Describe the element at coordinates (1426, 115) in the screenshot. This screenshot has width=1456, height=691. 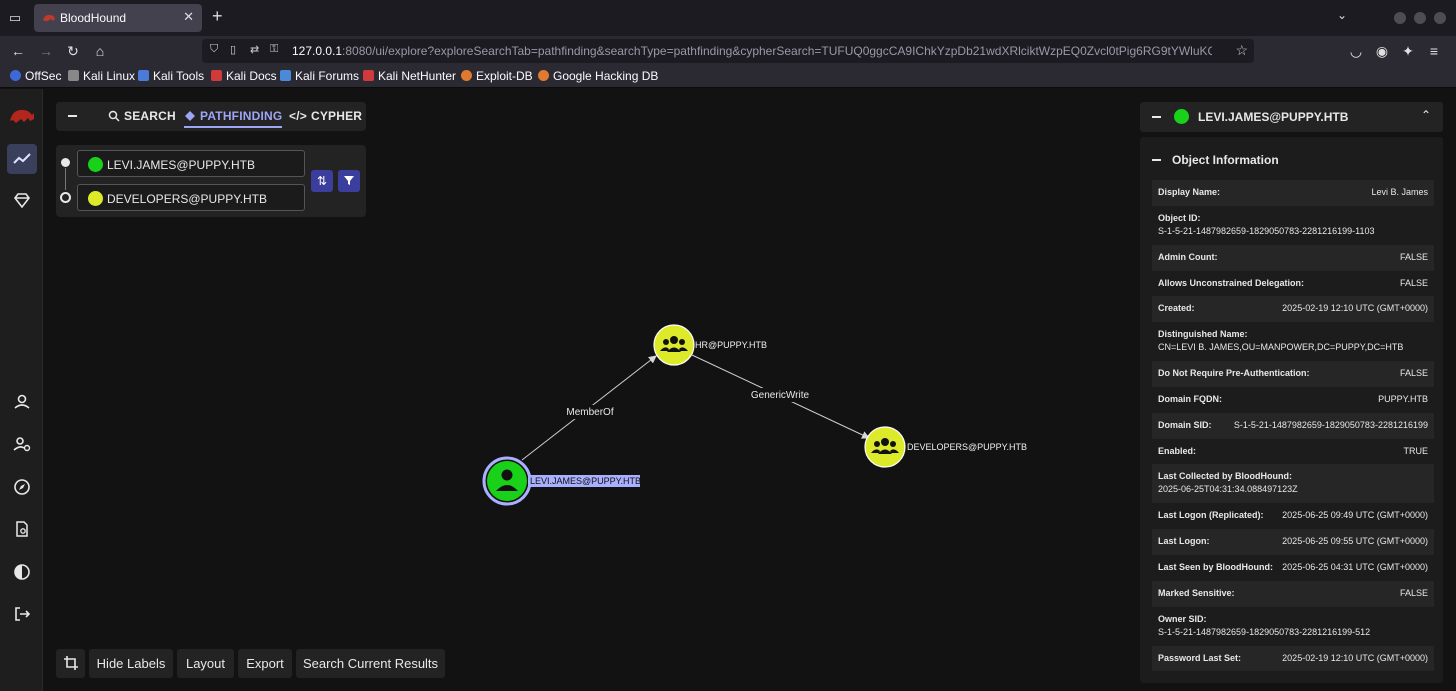
I see `expand-panel-icon: ⌃` at that location.